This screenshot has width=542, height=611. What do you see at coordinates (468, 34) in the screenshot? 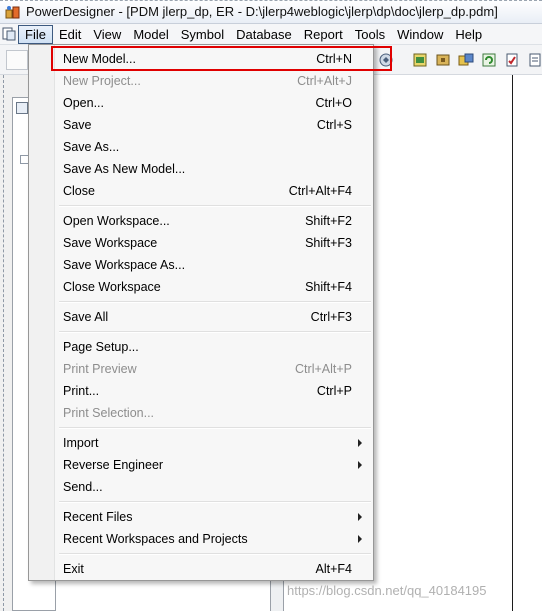
I see `menu-help: Help` at bounding box center [468, 34].